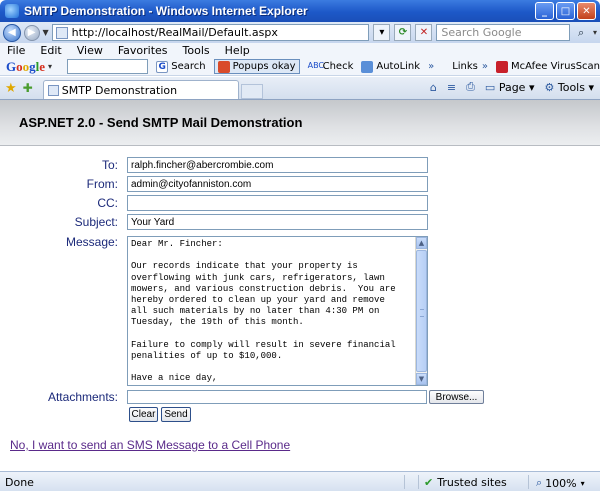 This screenshot has height=491, width=600. I want to click on scroll-thumb, so click(421, 311).